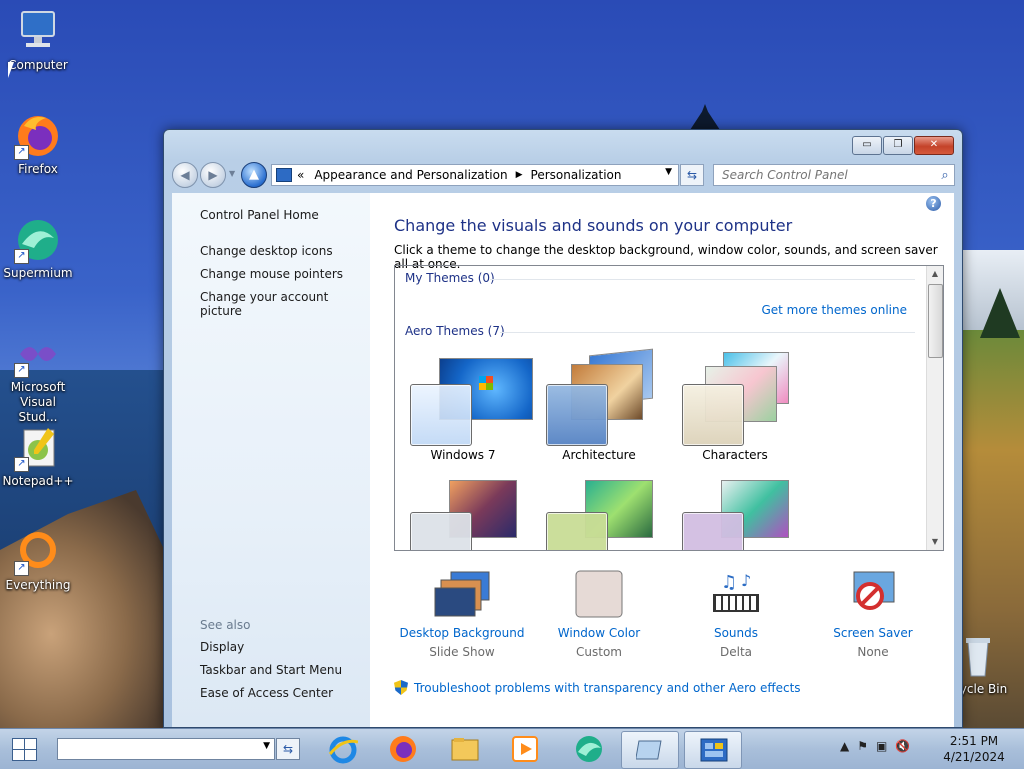 The width and height of the screenshot is (1024, 769). I want to click on display-link: Display, so click(222, 647).